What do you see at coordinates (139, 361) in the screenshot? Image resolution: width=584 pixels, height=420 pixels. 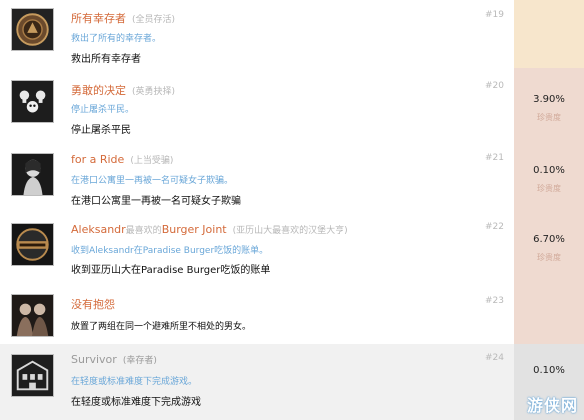 I see `achievement-tag: (幸存者)` at bounding box center [139, 361].